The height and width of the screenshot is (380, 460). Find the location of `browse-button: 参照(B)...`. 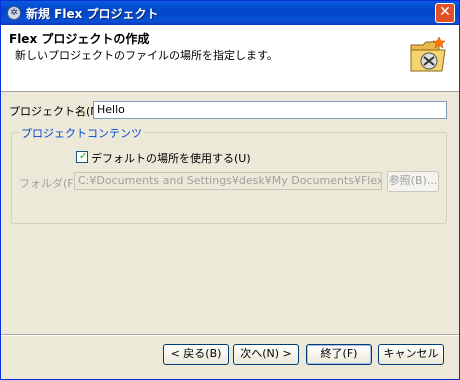

browse-button: 参照(B)... is located at coordinates (413, 181).